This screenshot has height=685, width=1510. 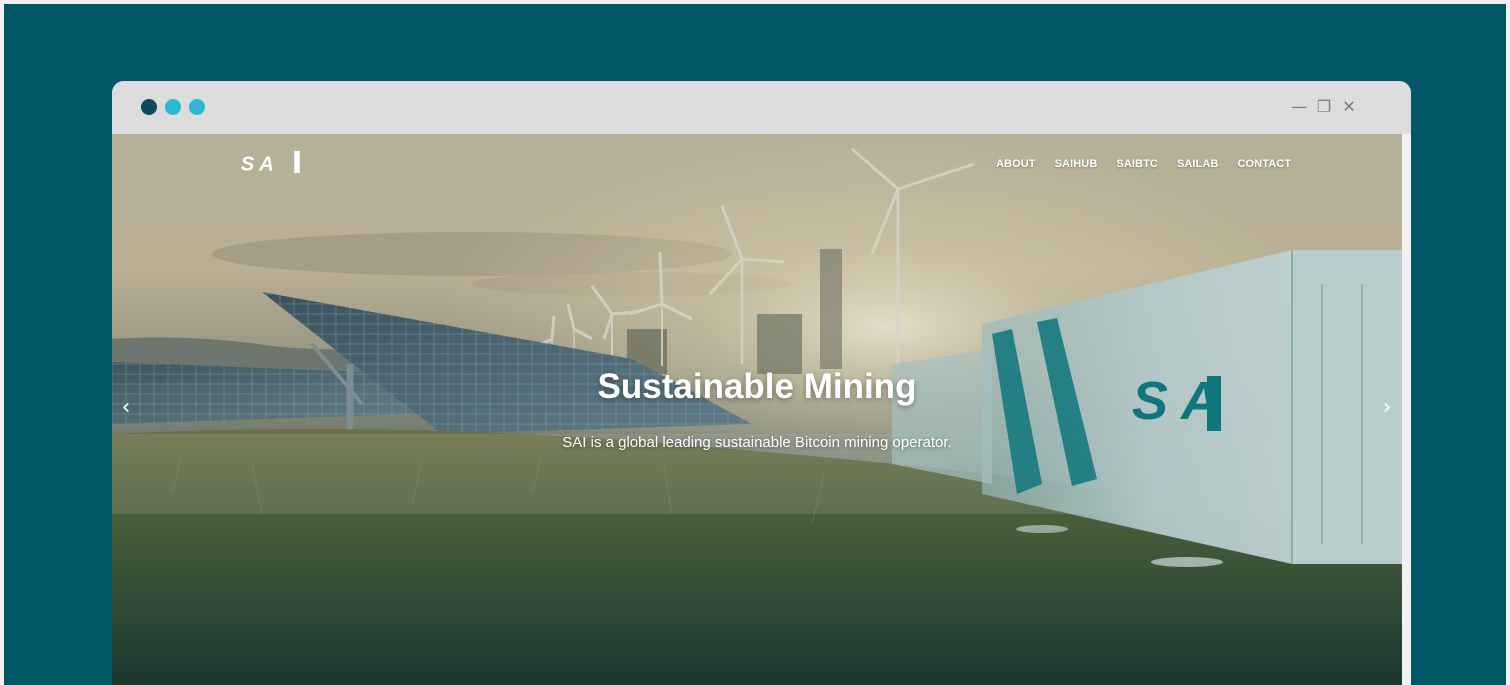 I want to click on hero-headline: Sustainable Mining, so click(x=757, y=386).